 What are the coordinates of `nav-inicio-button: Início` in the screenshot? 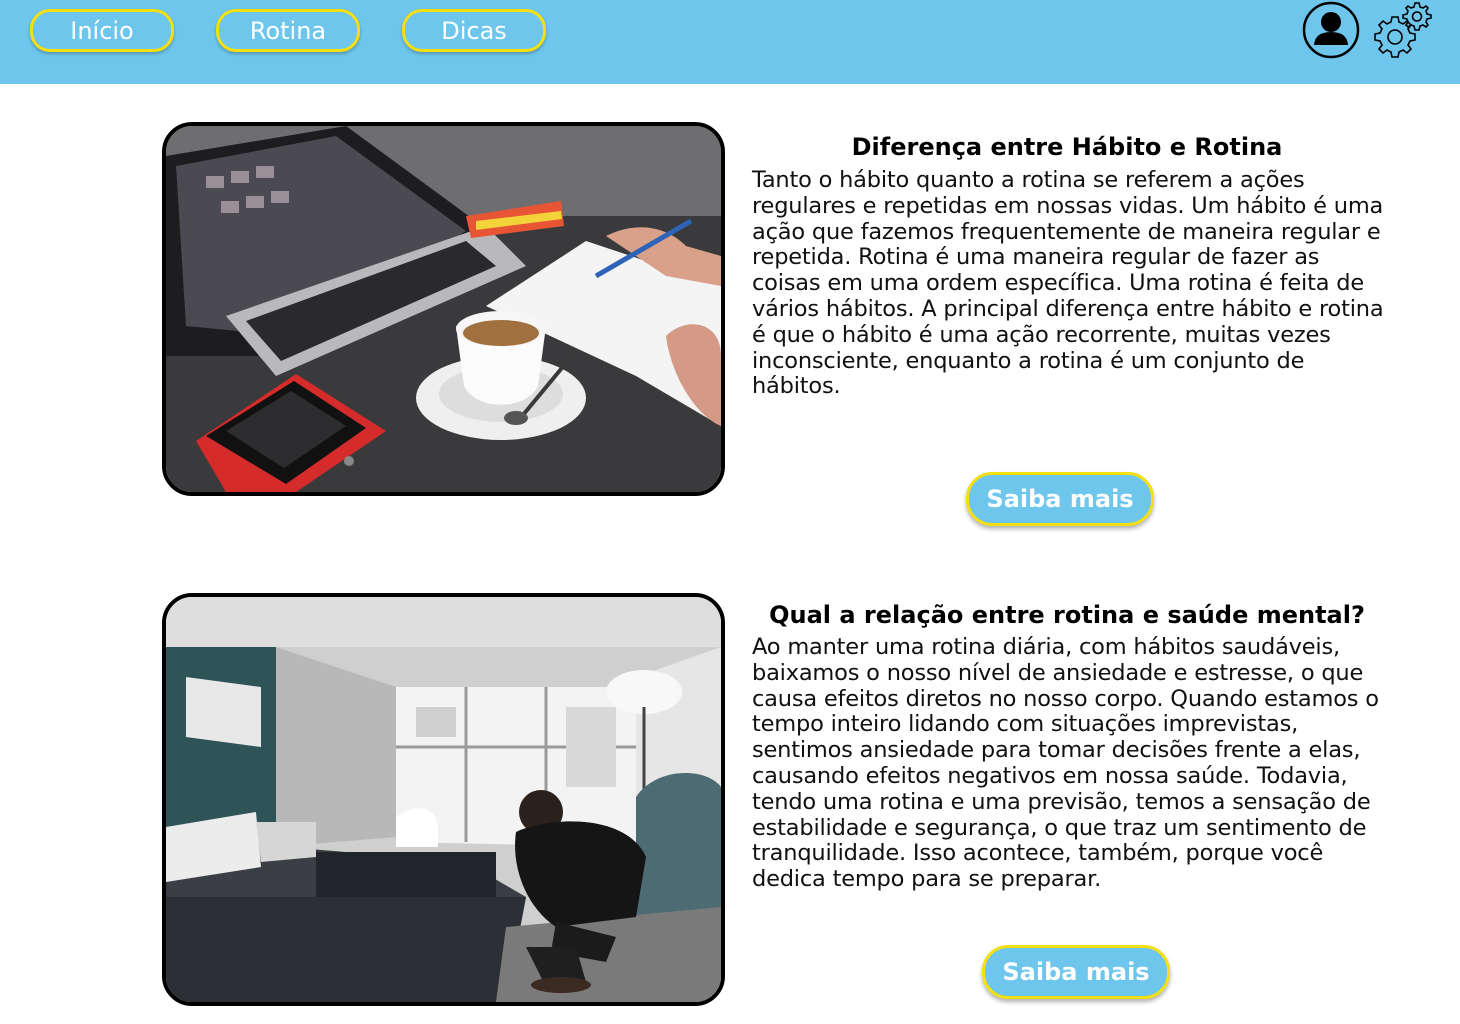 It's located at (102, 30).